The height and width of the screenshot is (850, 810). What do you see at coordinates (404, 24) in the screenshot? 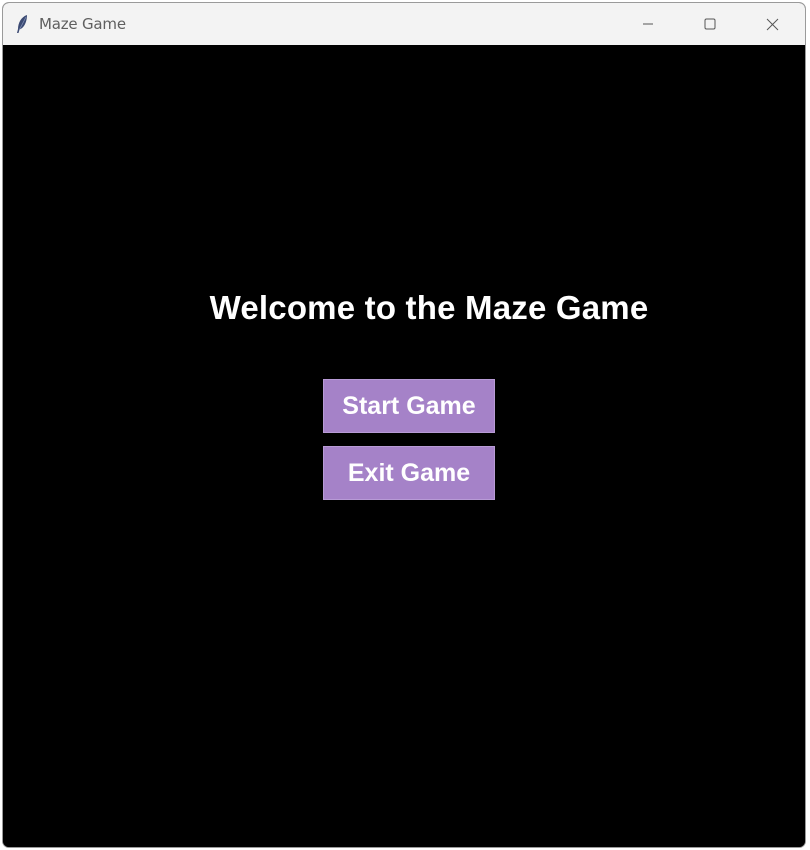
I see `title-bar: Maze Game` at bounding box center [404, 24].